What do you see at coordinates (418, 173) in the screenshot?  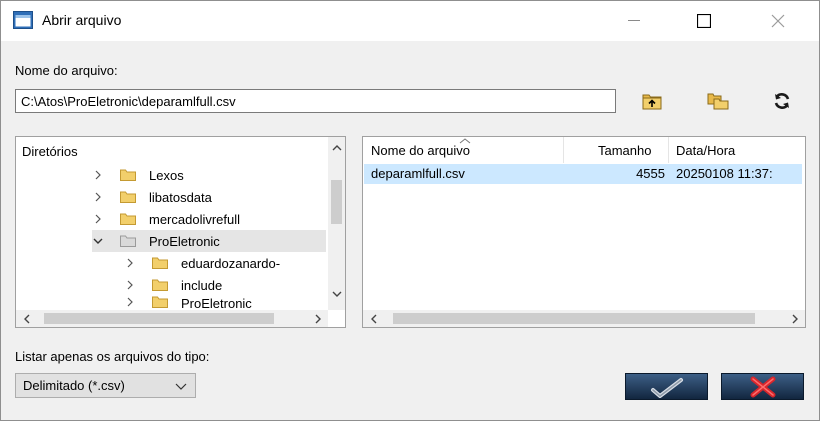 I see `file-name-cell: deparamlfull.csv` at bounding box center [418, 173].